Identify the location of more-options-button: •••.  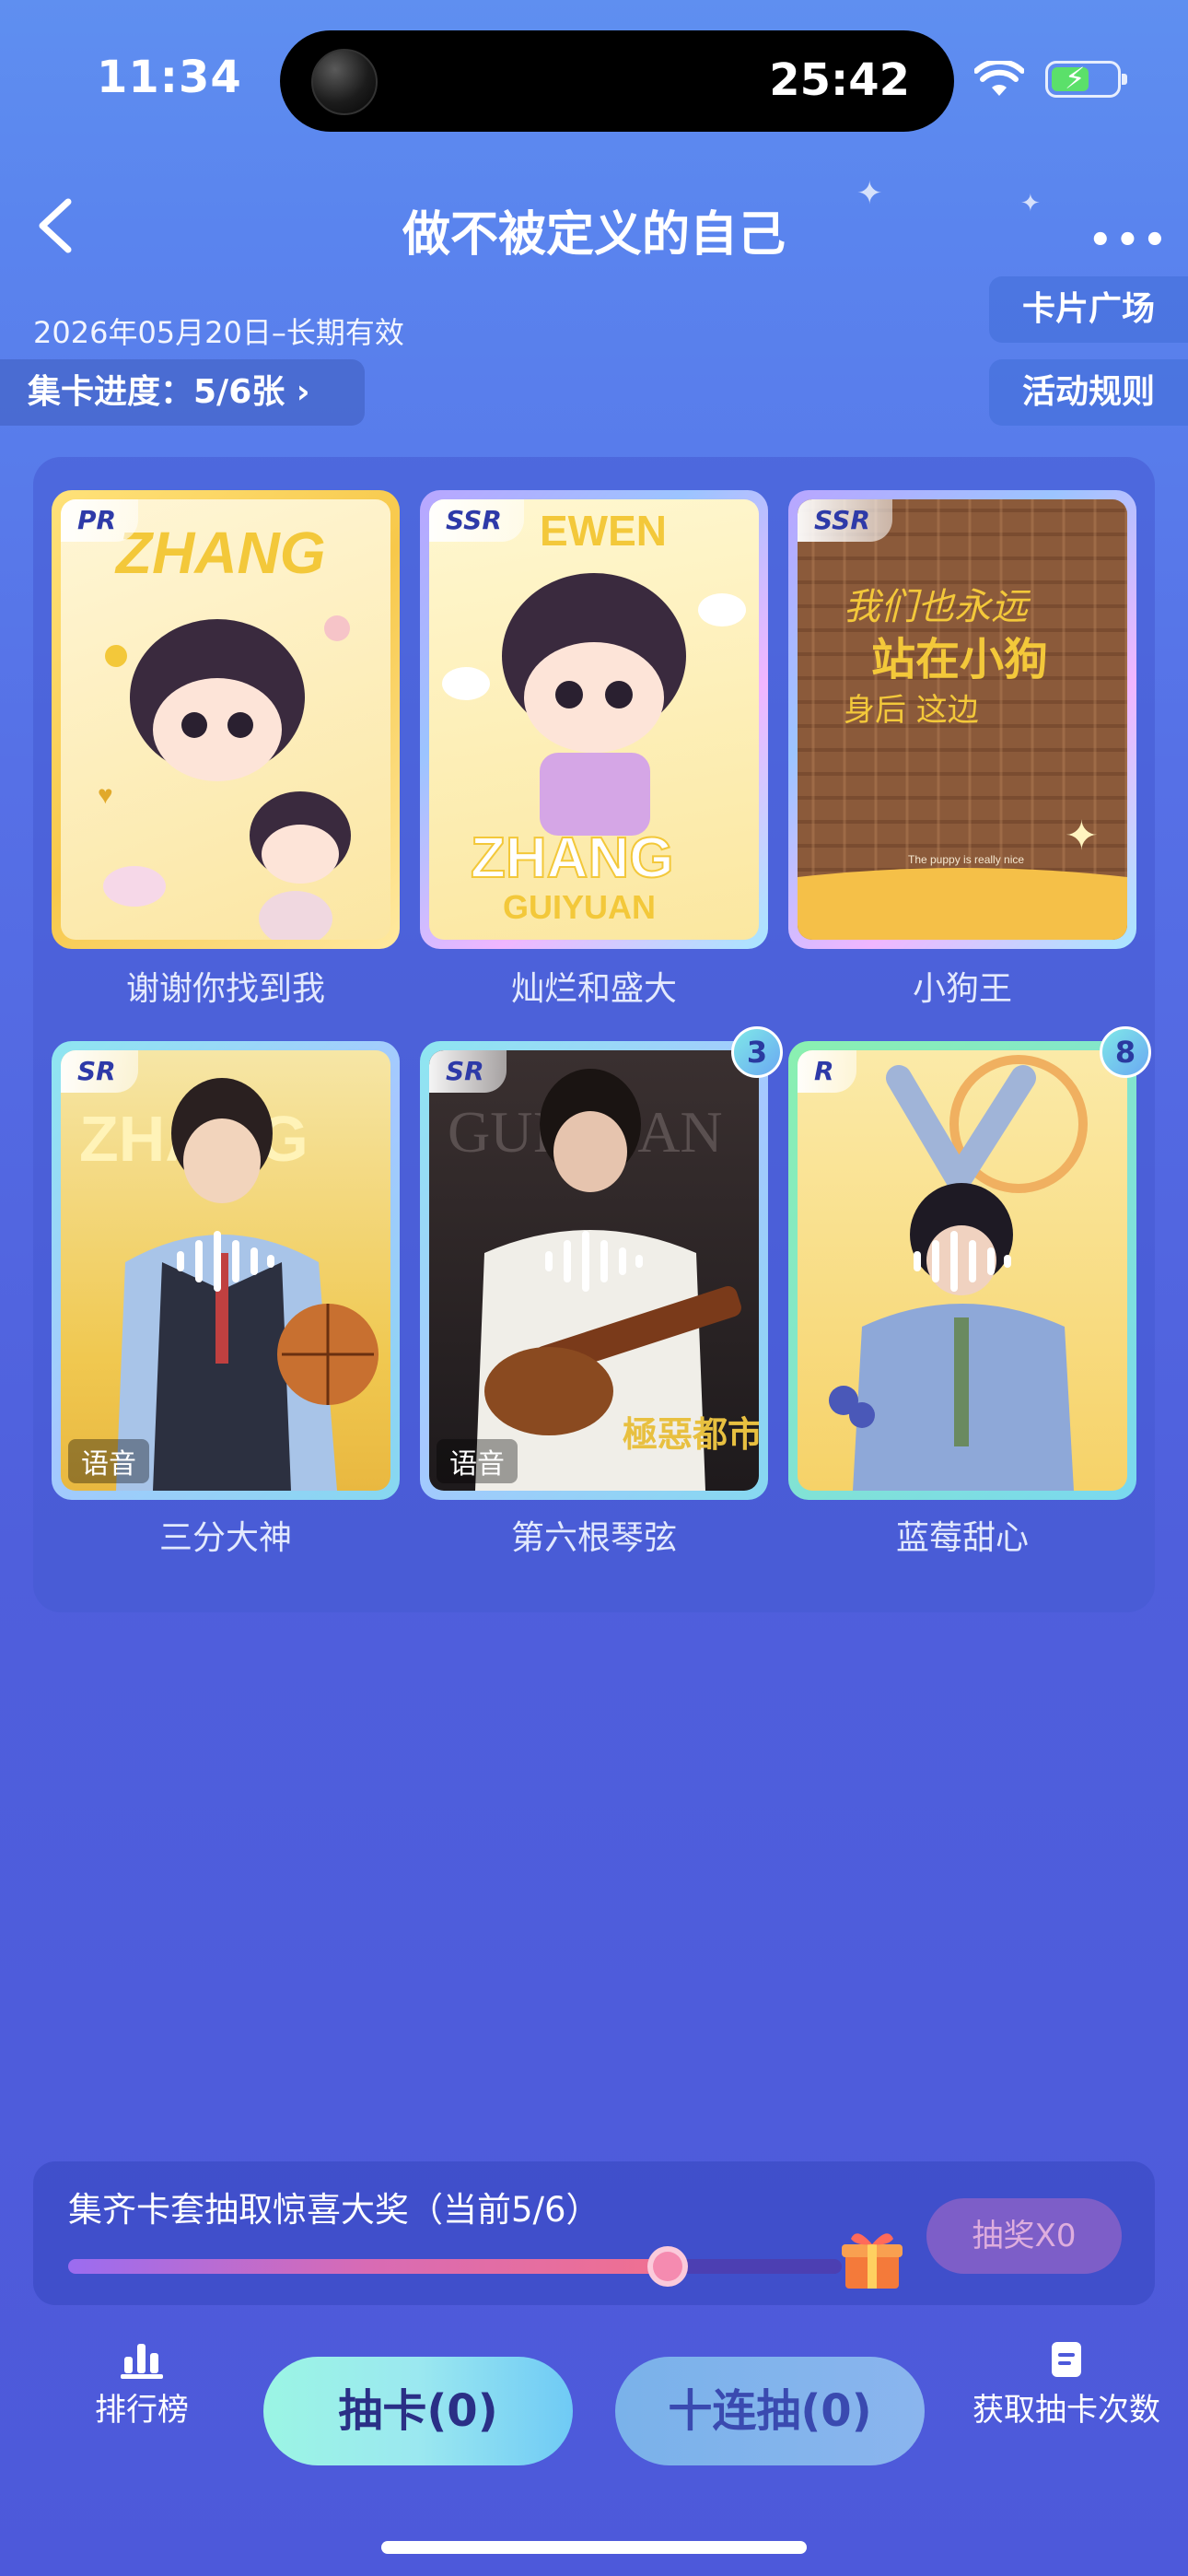
(1130, 240).